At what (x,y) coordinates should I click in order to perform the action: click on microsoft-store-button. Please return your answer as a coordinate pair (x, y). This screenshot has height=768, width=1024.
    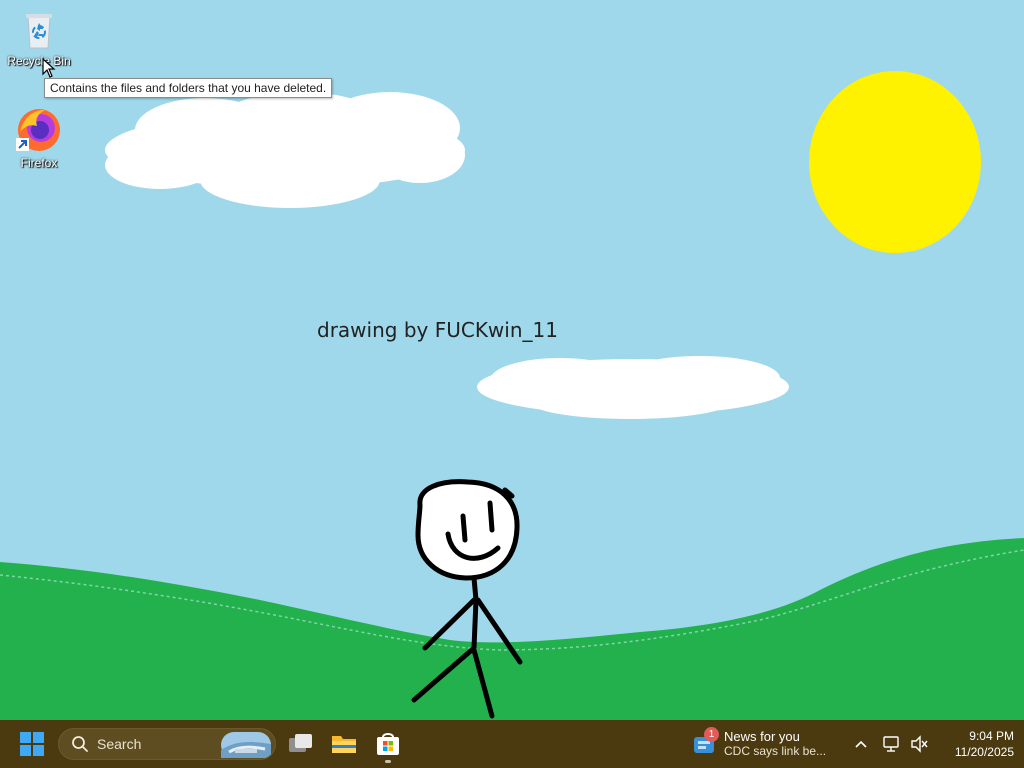
    Looking at the image, I should click on (388, 744).